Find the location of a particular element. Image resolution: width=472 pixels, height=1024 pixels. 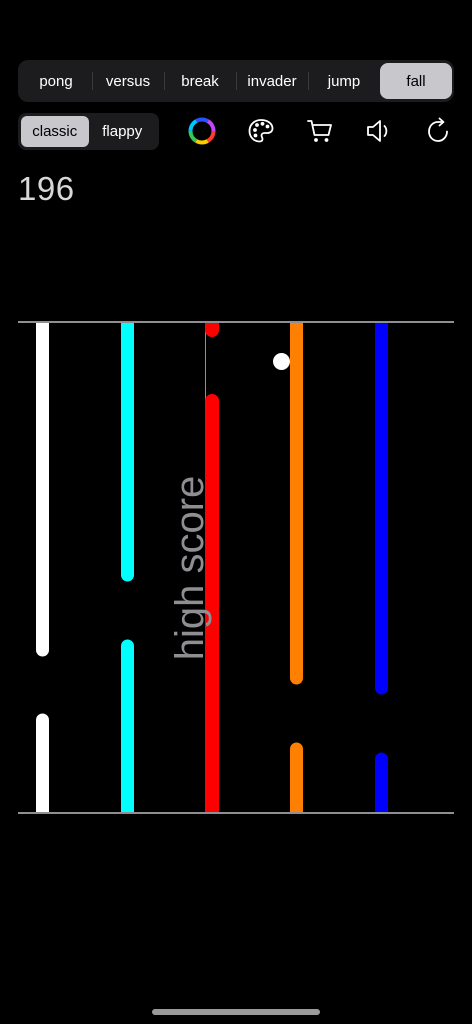

ball is located at coordinates (281, 361).